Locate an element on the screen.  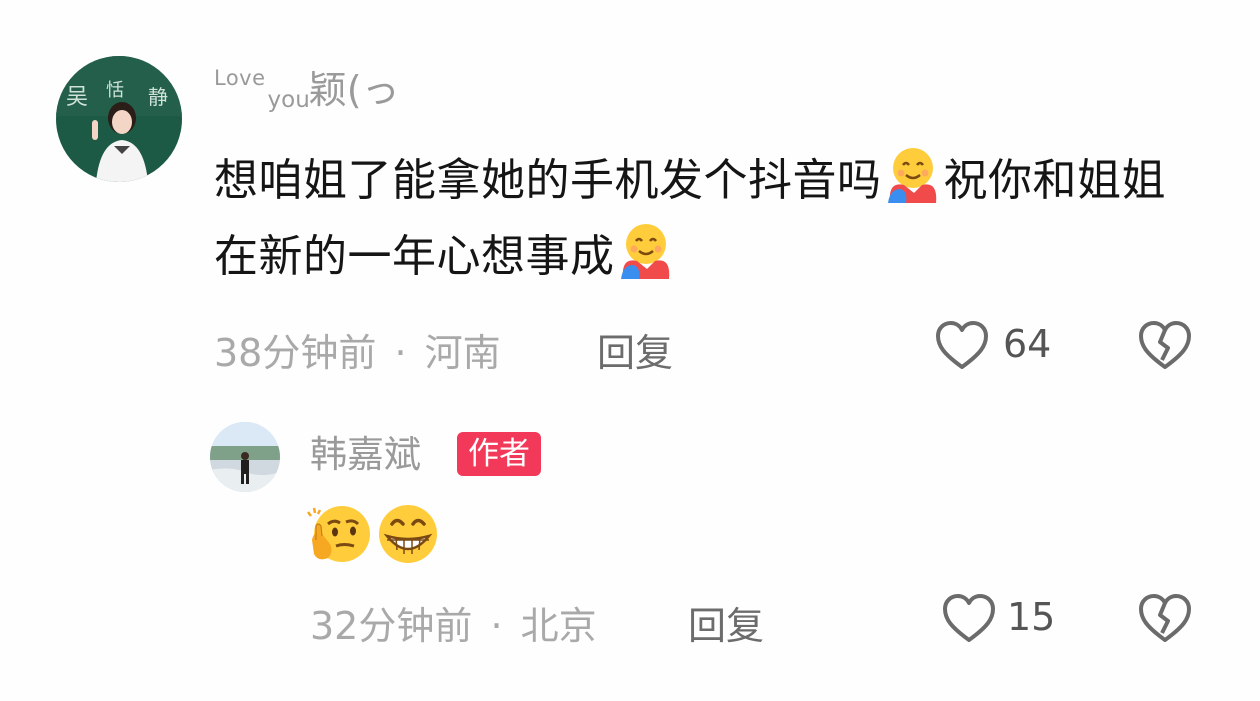
username-love: Love is located at coordinates (240, 78).